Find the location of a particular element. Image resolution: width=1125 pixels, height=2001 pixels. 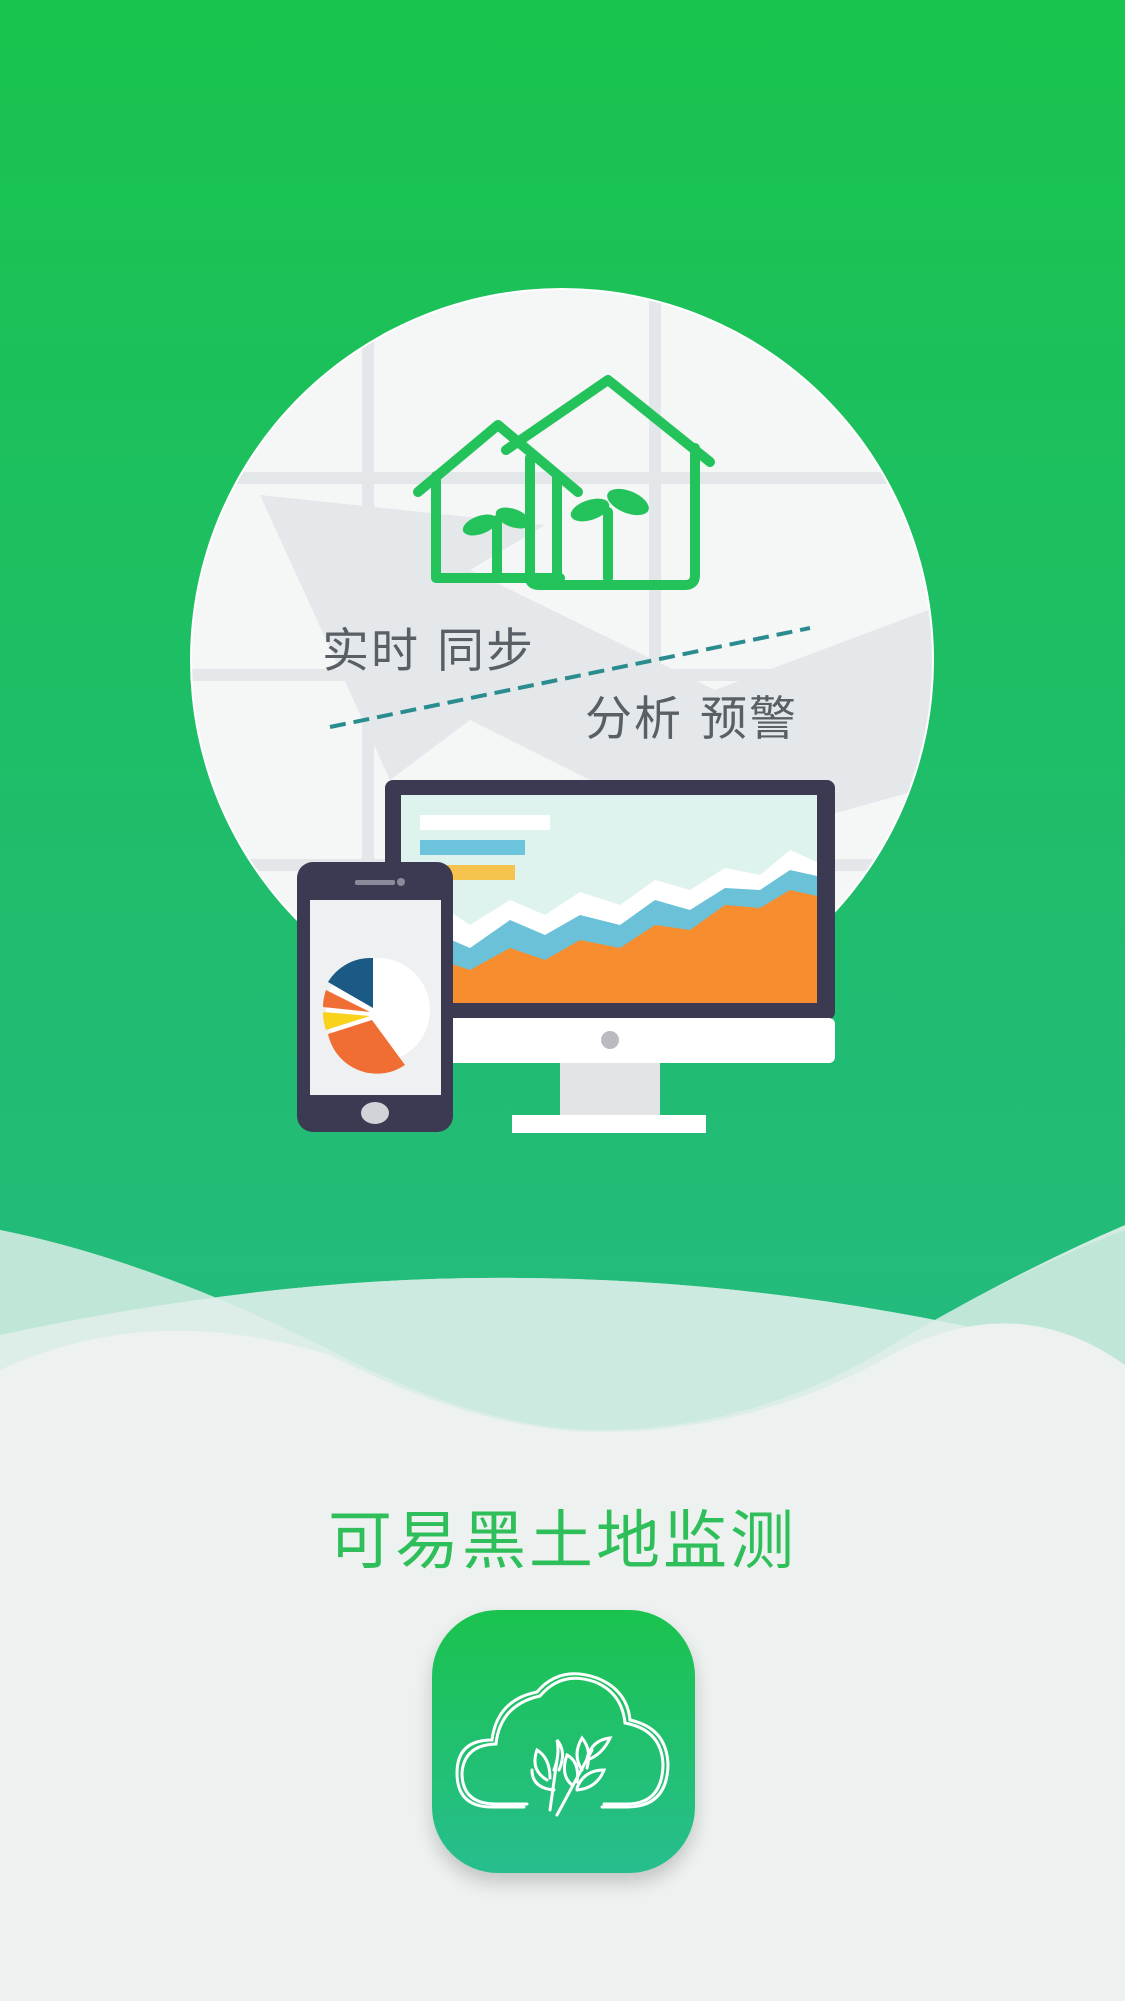

app-title: 可易黑土地监测 is located at coordinates (562, 1542).